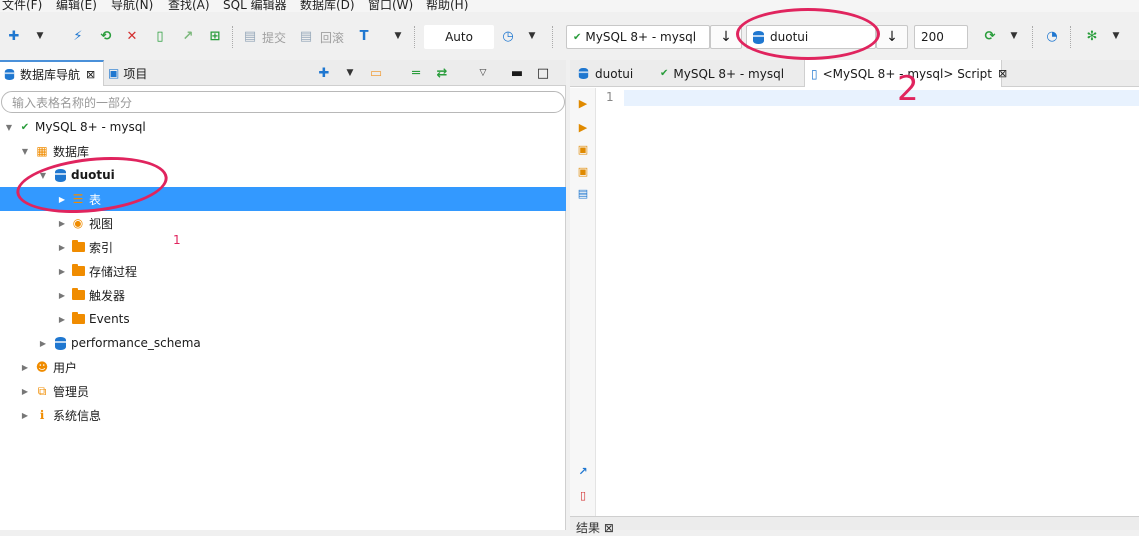  I want to click on tab-results: 结果 ⊠, so click(595, 527).